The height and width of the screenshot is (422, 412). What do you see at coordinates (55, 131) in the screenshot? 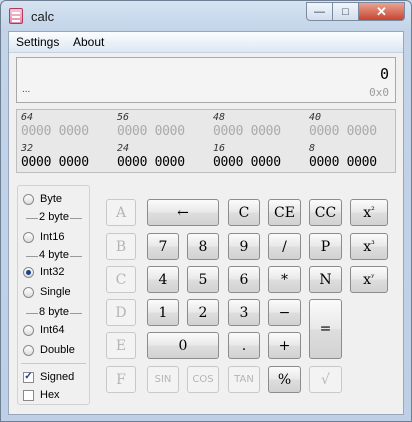
I see `bit-group-63-56: 0000 0000` at bounding box center [55, 131].